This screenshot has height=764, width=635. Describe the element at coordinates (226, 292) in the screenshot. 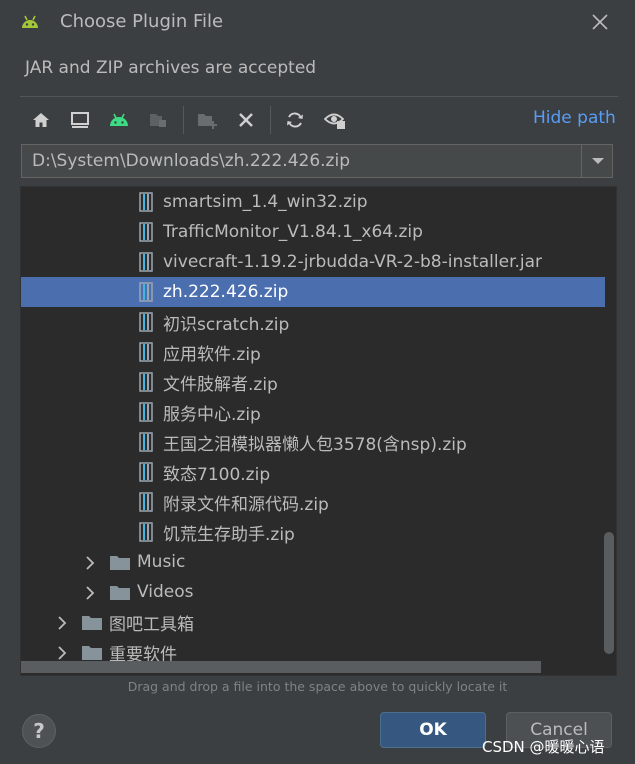

I see `tree-item-label: zh.222.426.zip` at that location.